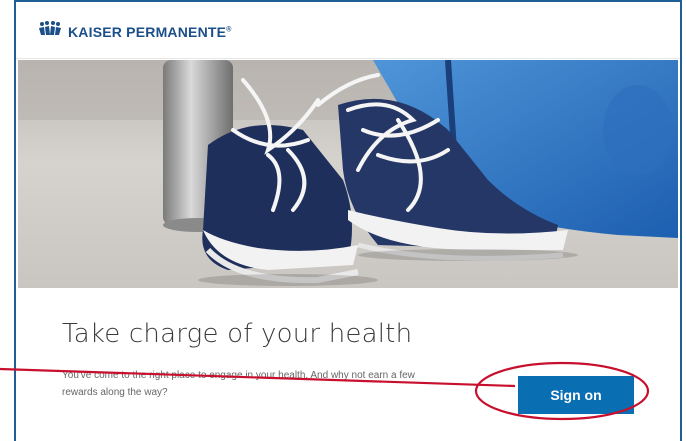  What do you see at coordinates (50, 31) in the screenshot?
I see `kaiser-people-icon` at bounding box center [50, 31].